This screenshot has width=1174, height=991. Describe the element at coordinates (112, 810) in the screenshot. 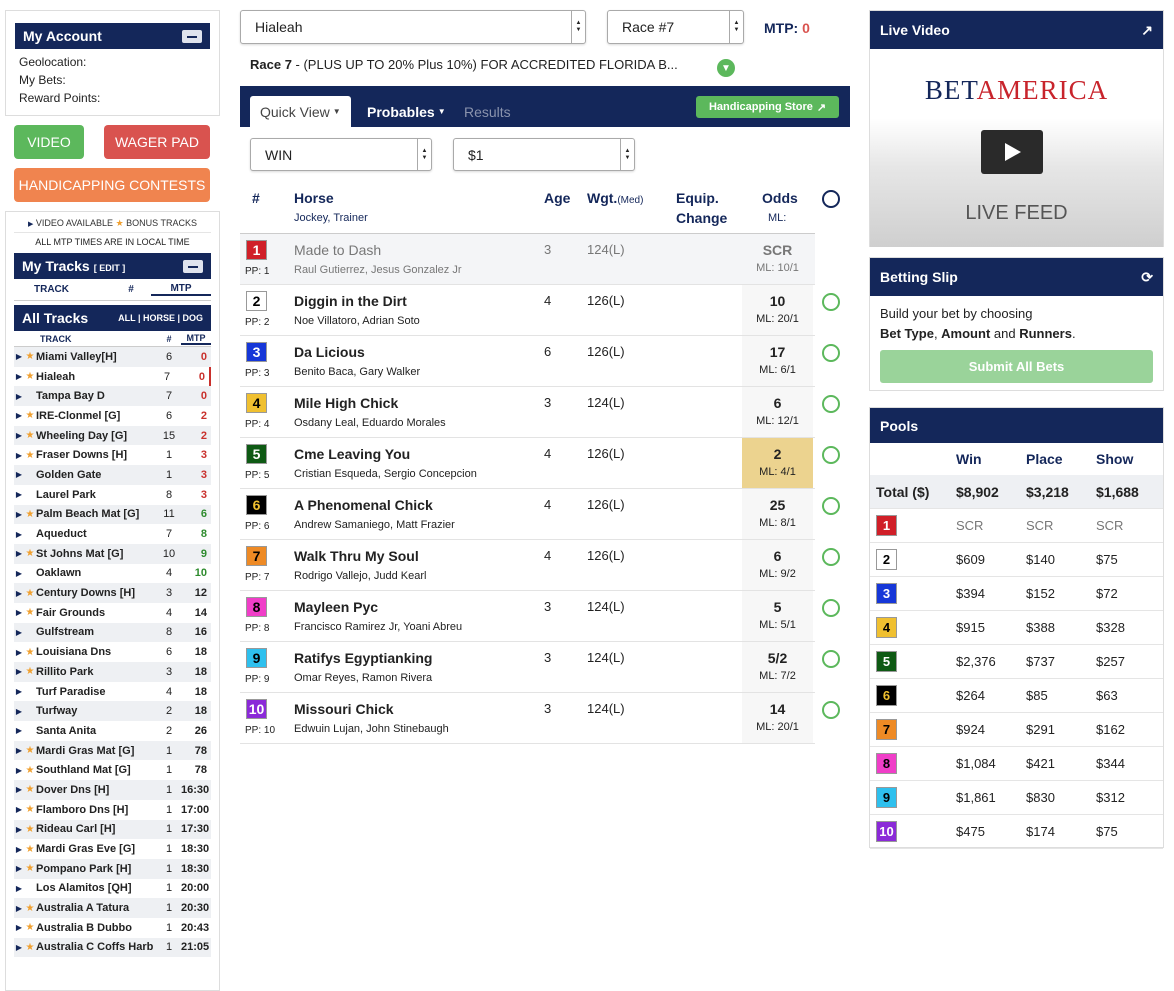

I see `track-row: ▶ ★ Flamboro Dns [H] 1 17:00` at that location.